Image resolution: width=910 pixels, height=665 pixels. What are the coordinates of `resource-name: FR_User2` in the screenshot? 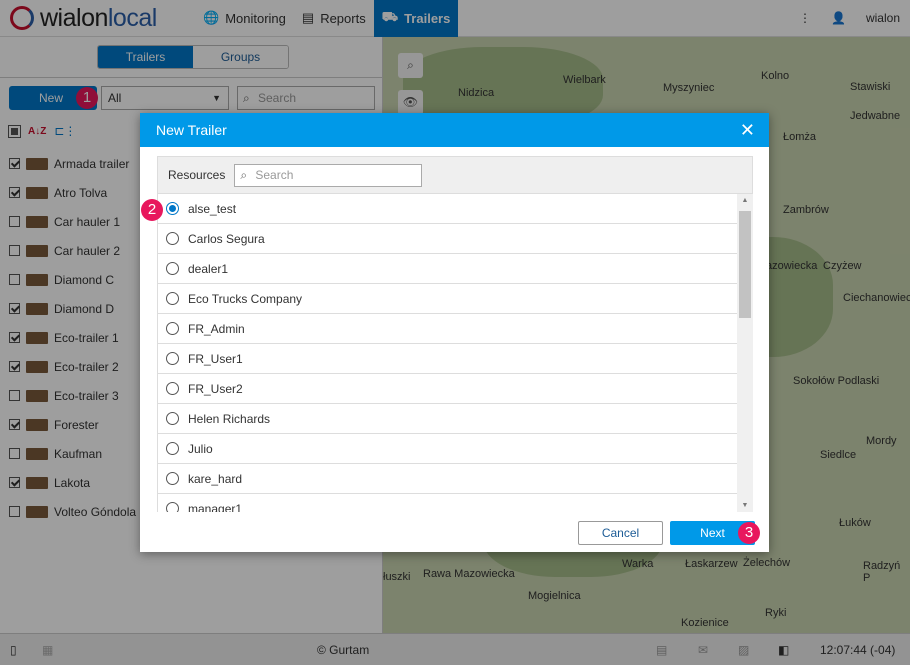 It's located at (215, 388).